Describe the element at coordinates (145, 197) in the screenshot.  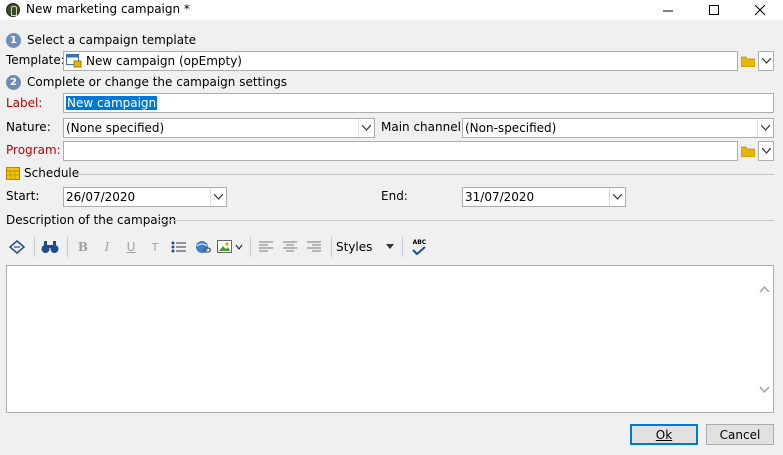
I see `start-date-field: 26/07/2020` at that location.